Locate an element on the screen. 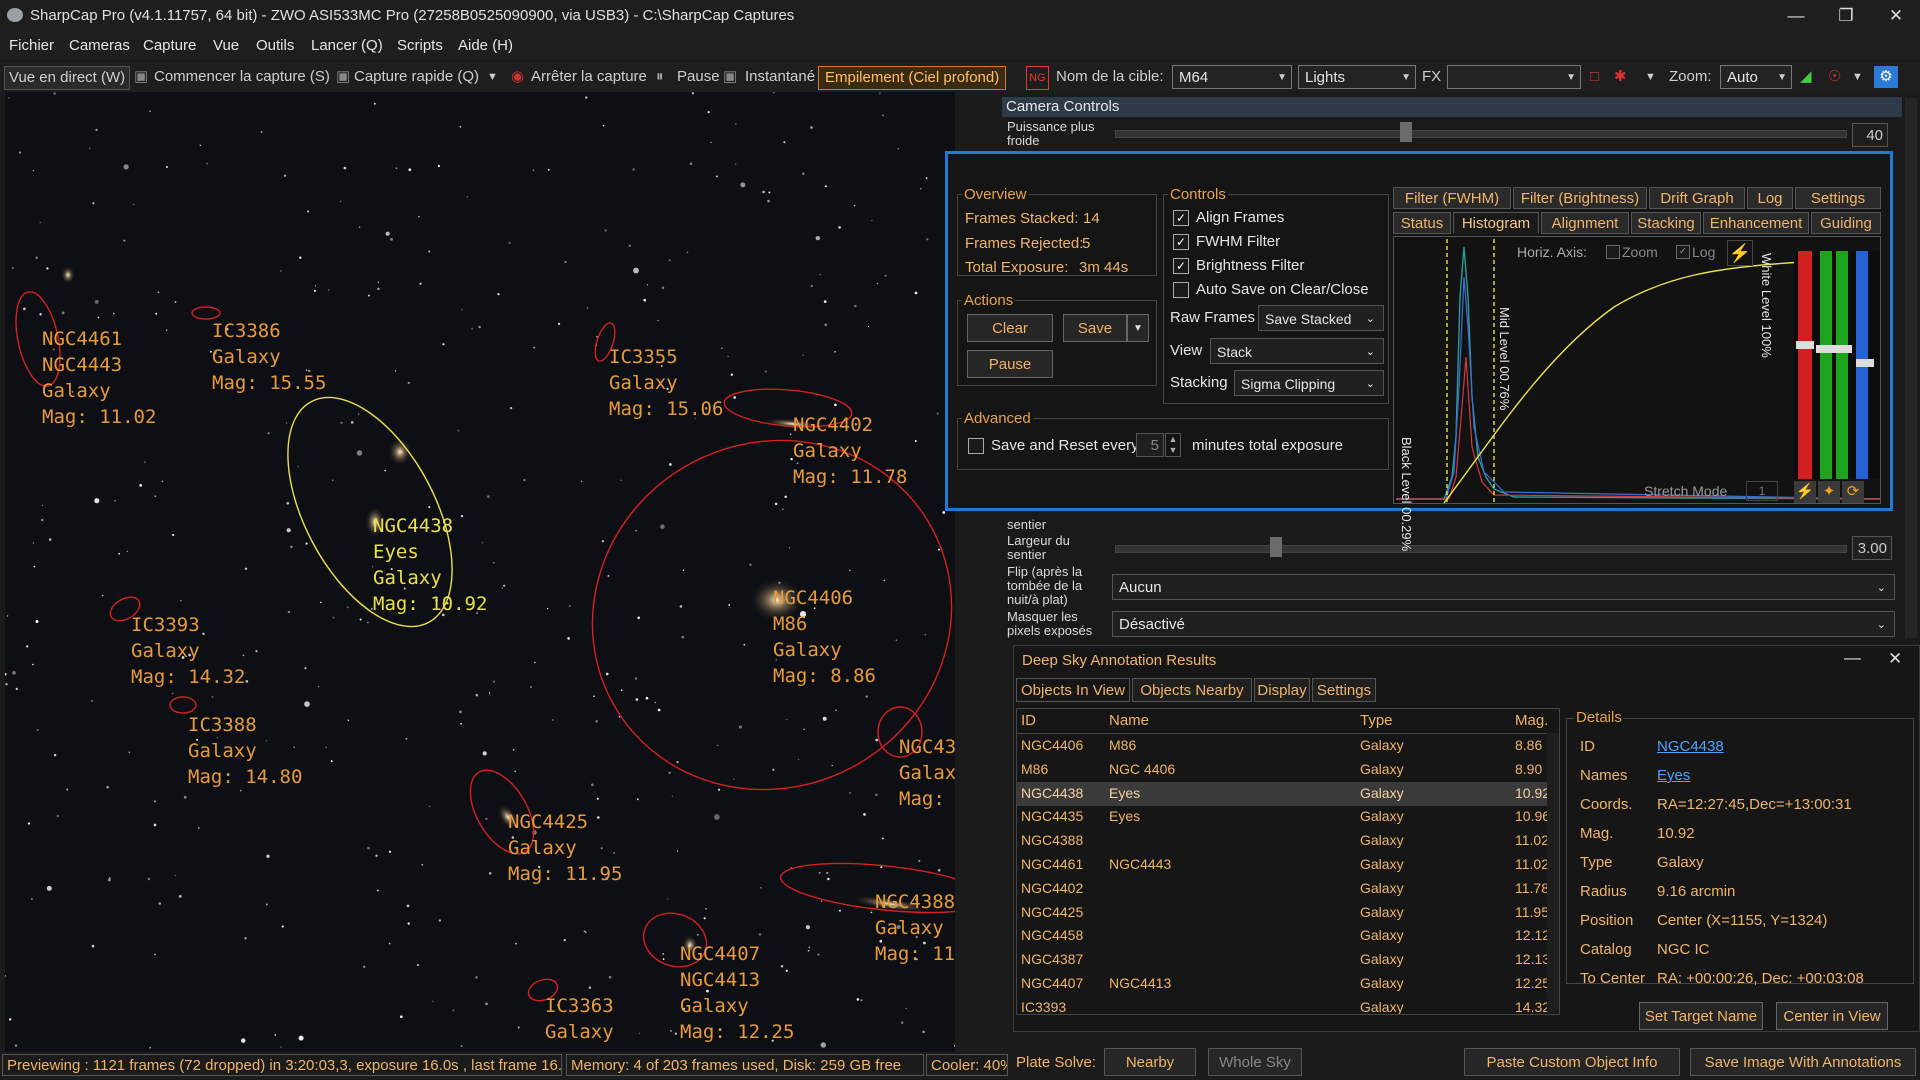  tab-guiding: Guiding is located at coordinates (1846, 223).